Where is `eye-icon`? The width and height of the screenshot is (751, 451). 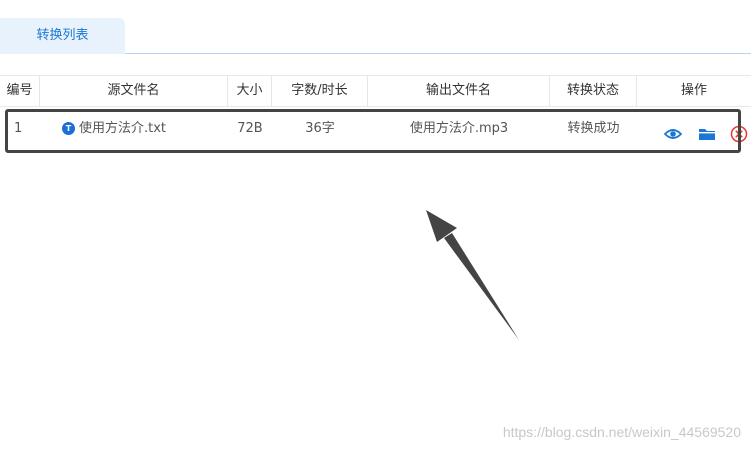 eye-icon is located at coordinates (673, 134).